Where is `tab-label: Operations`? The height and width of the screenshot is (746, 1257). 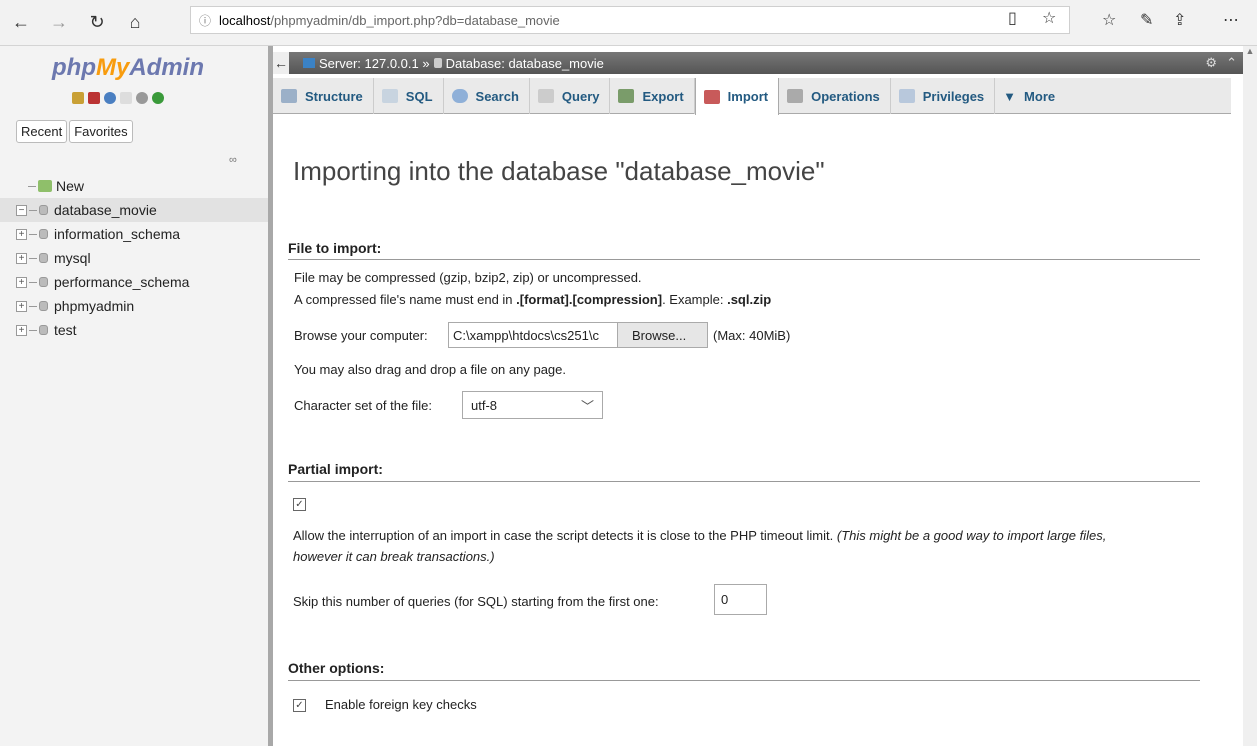 tab-label: Operations is located at coordinates (845, 96).